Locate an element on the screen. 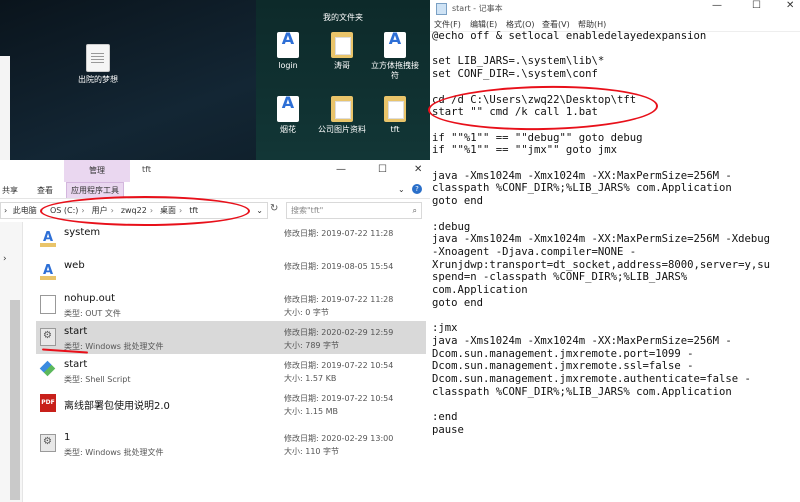 This screenshot has height=502, width=800. file-type: 类型: Shell Script is located at coordinates (97, 379).